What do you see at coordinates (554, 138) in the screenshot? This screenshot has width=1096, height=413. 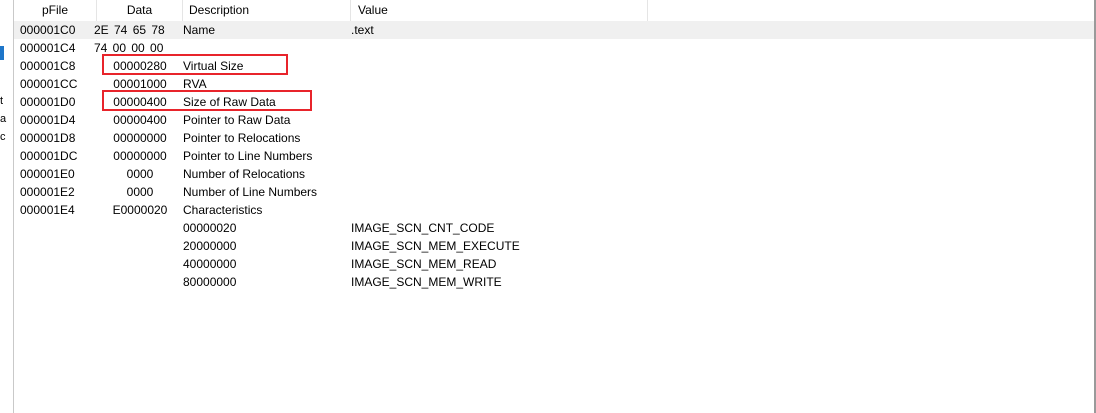 I see `table-row: 000001D8 00000000 Pointer to Relocations` at bounding box center [554, 138].